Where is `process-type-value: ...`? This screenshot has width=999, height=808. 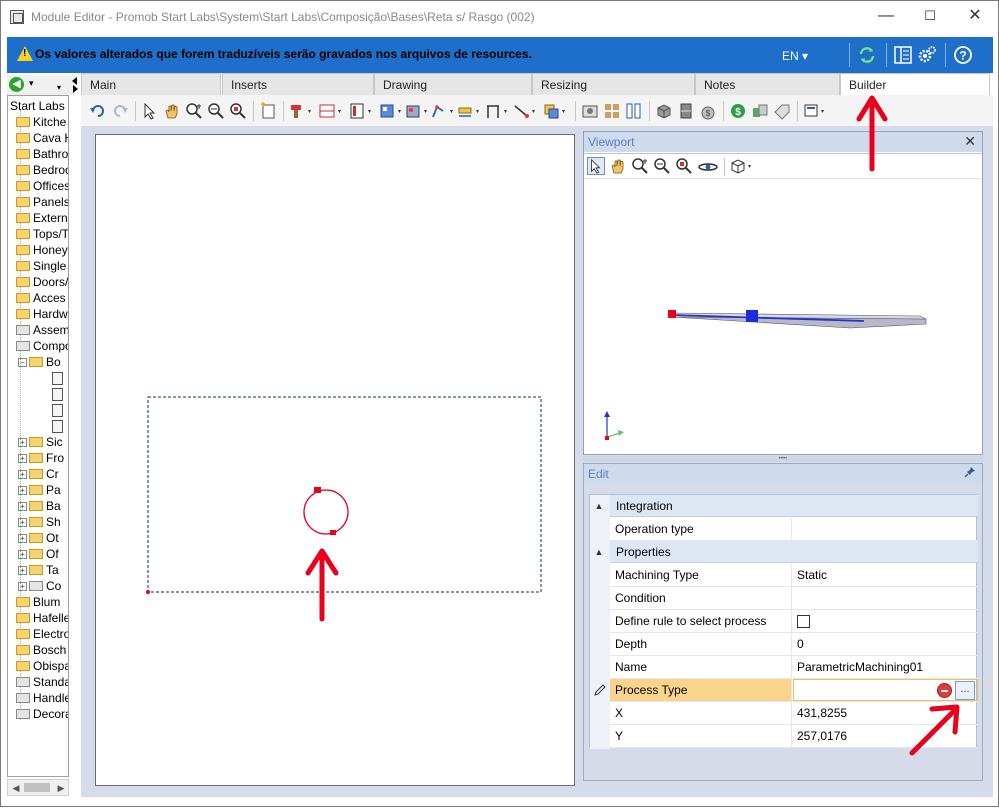
process-type-value: ... is located at coordinates (885, 690).